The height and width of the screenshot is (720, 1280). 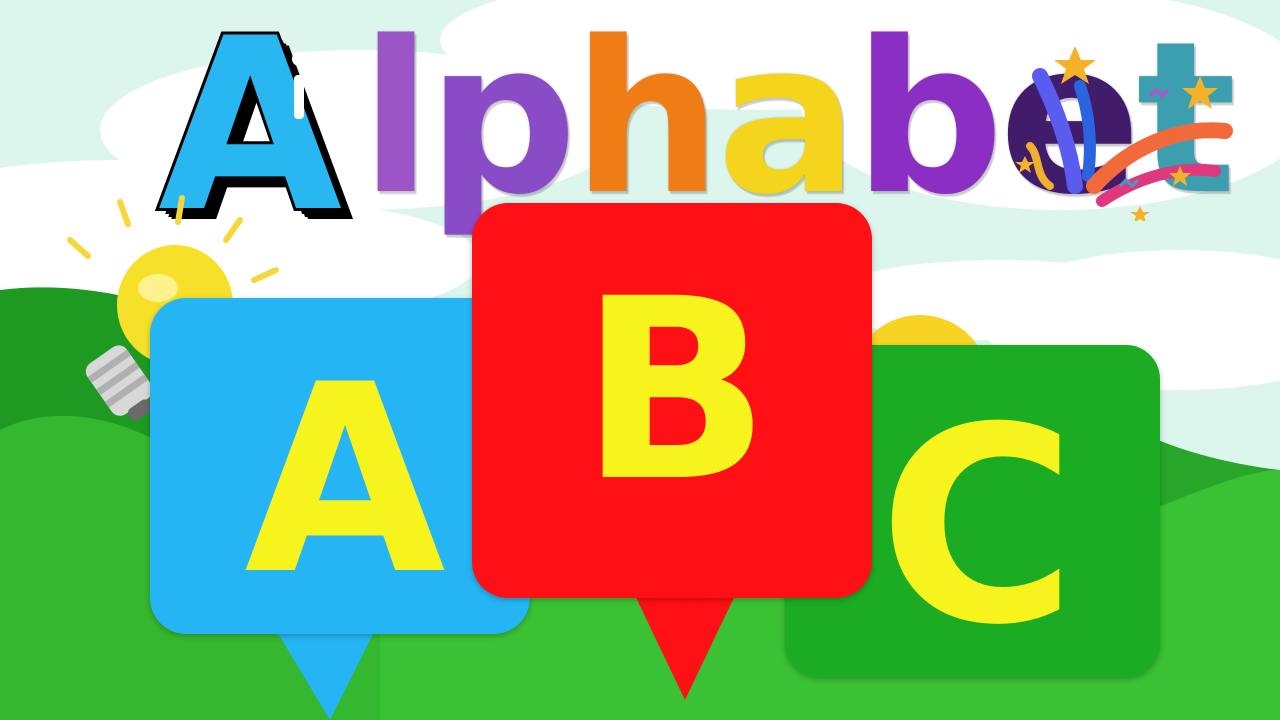 I want to click on bubble-letter: C, so click(x=977, y=526).